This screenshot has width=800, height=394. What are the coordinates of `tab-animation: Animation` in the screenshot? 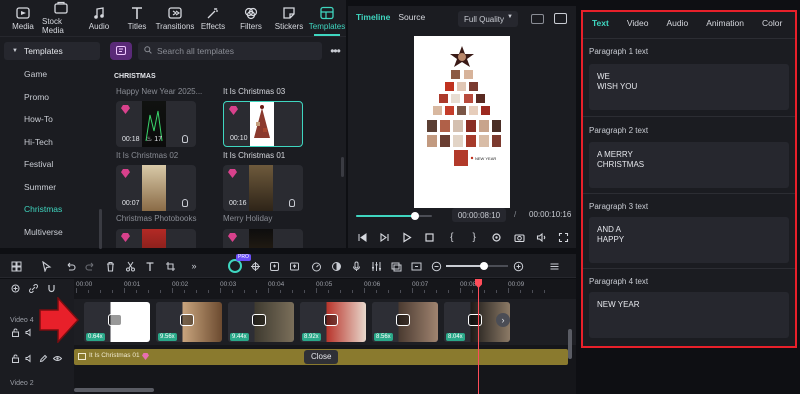 It's located at (725, 23).